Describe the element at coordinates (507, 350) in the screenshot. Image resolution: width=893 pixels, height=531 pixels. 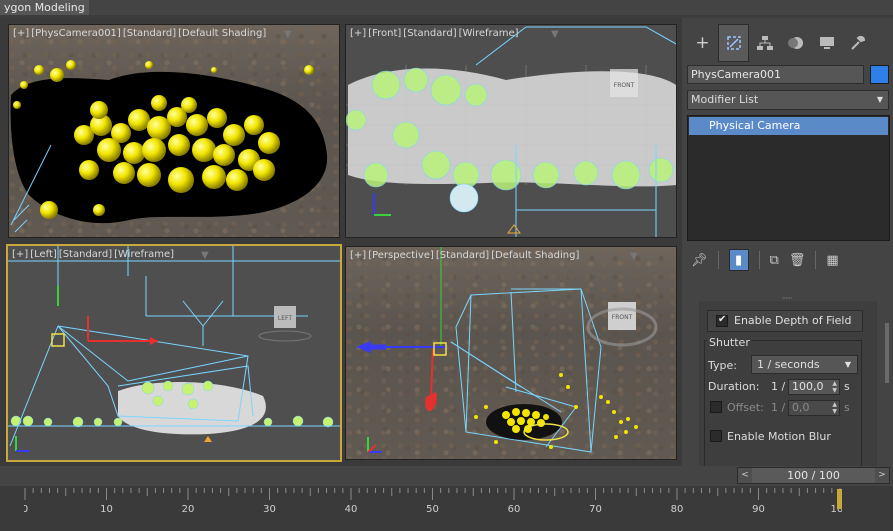
I see `perspective-scene: FRONT` at that location.